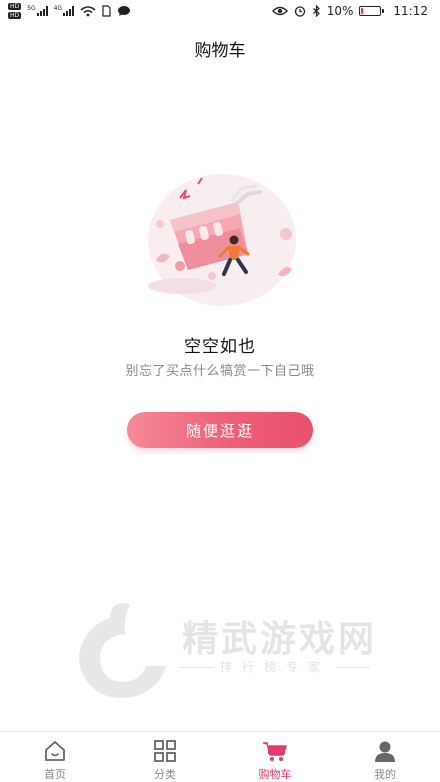 Image resolution: width=440 pixels, height=782 pixels. Describe the element at coordinates (220, 347) in the screenshot. I see `empty-title: 空空如也` at that location.